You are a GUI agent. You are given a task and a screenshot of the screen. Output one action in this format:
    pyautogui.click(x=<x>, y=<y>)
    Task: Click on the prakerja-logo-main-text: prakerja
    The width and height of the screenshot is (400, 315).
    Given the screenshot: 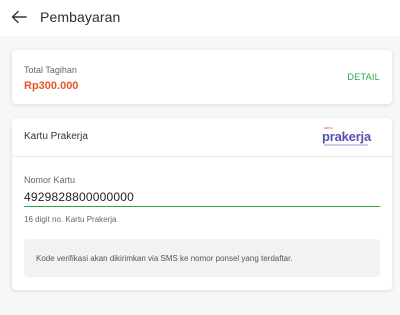 What is the action you would take?
    pyautogui.click(x=346, y=136)
    